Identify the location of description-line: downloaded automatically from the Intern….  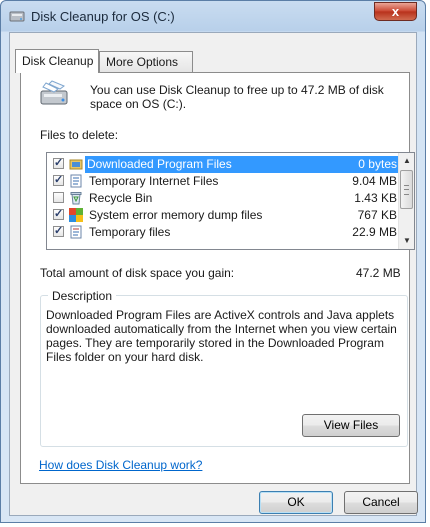
(221, 329).